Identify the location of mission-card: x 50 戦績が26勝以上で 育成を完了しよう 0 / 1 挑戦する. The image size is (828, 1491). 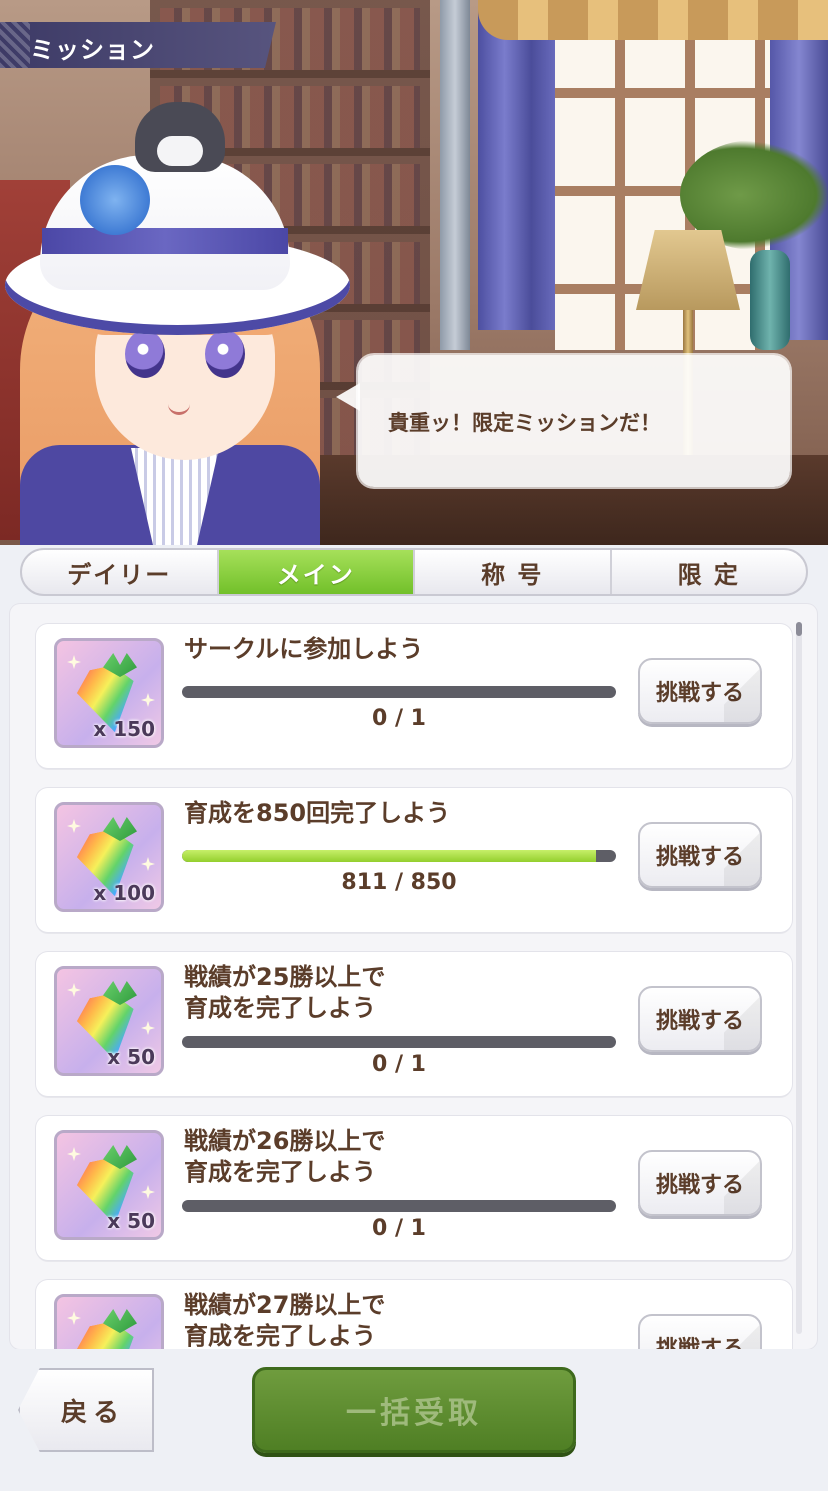
(414, 1188).